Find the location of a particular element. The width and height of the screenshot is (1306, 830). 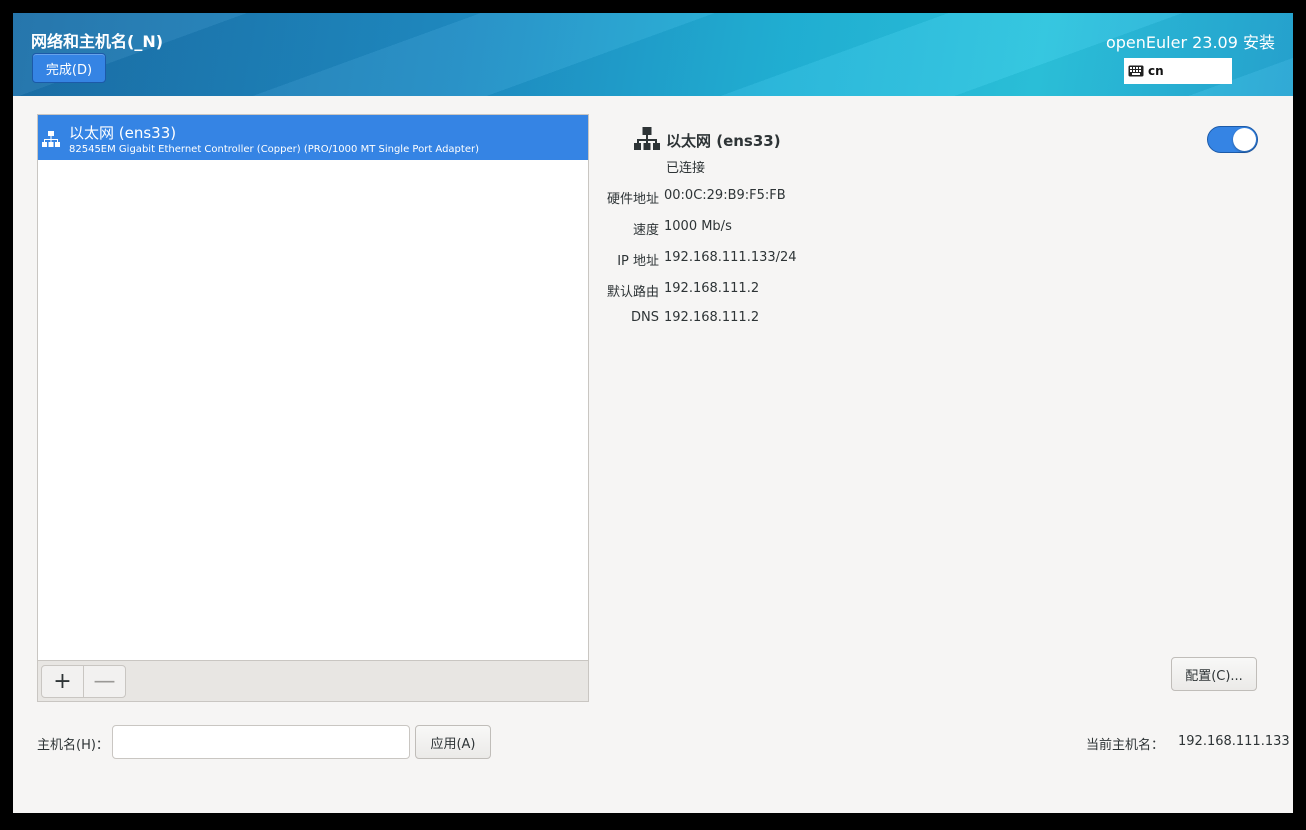

hardware-address-value: 00:0C:29:B9:F5:FB is located at coordinates (725, 195).